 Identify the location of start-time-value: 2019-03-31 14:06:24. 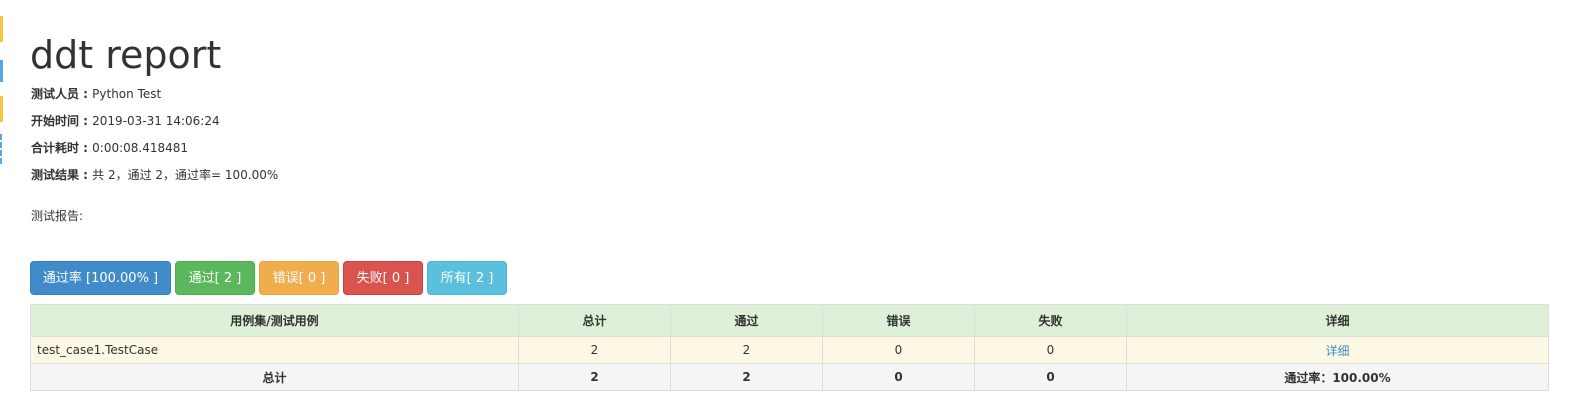
(156, 121).